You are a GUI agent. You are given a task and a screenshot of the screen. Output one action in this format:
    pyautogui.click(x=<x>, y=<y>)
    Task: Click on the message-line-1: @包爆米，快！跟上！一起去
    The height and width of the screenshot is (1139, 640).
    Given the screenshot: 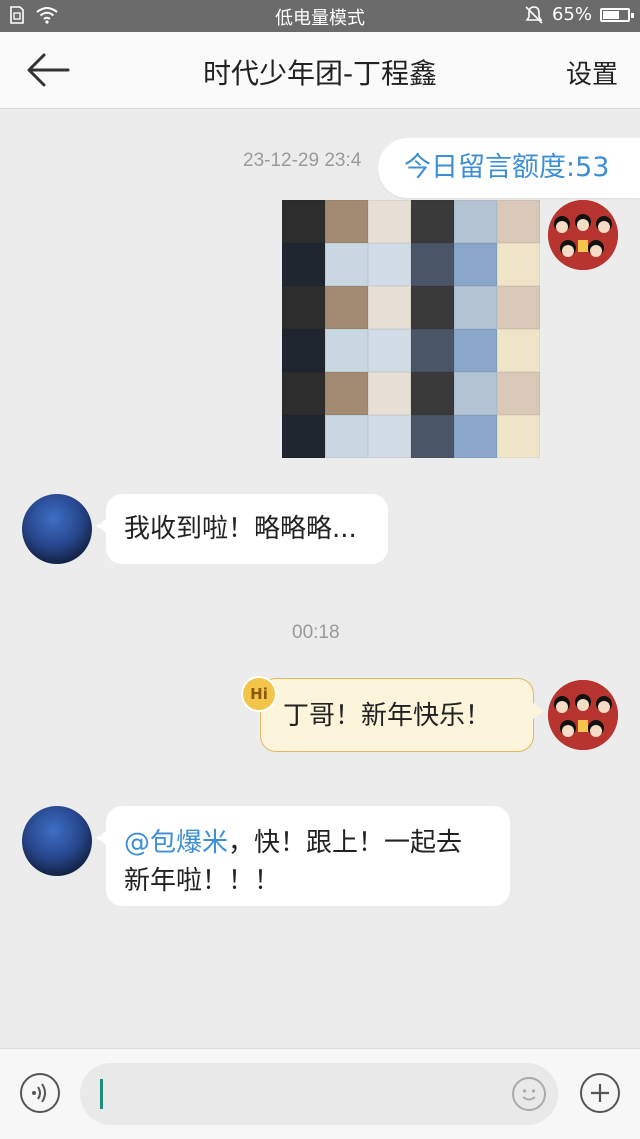 What is the action you would take?
    pyautogui.click(x=317, y=843)
    